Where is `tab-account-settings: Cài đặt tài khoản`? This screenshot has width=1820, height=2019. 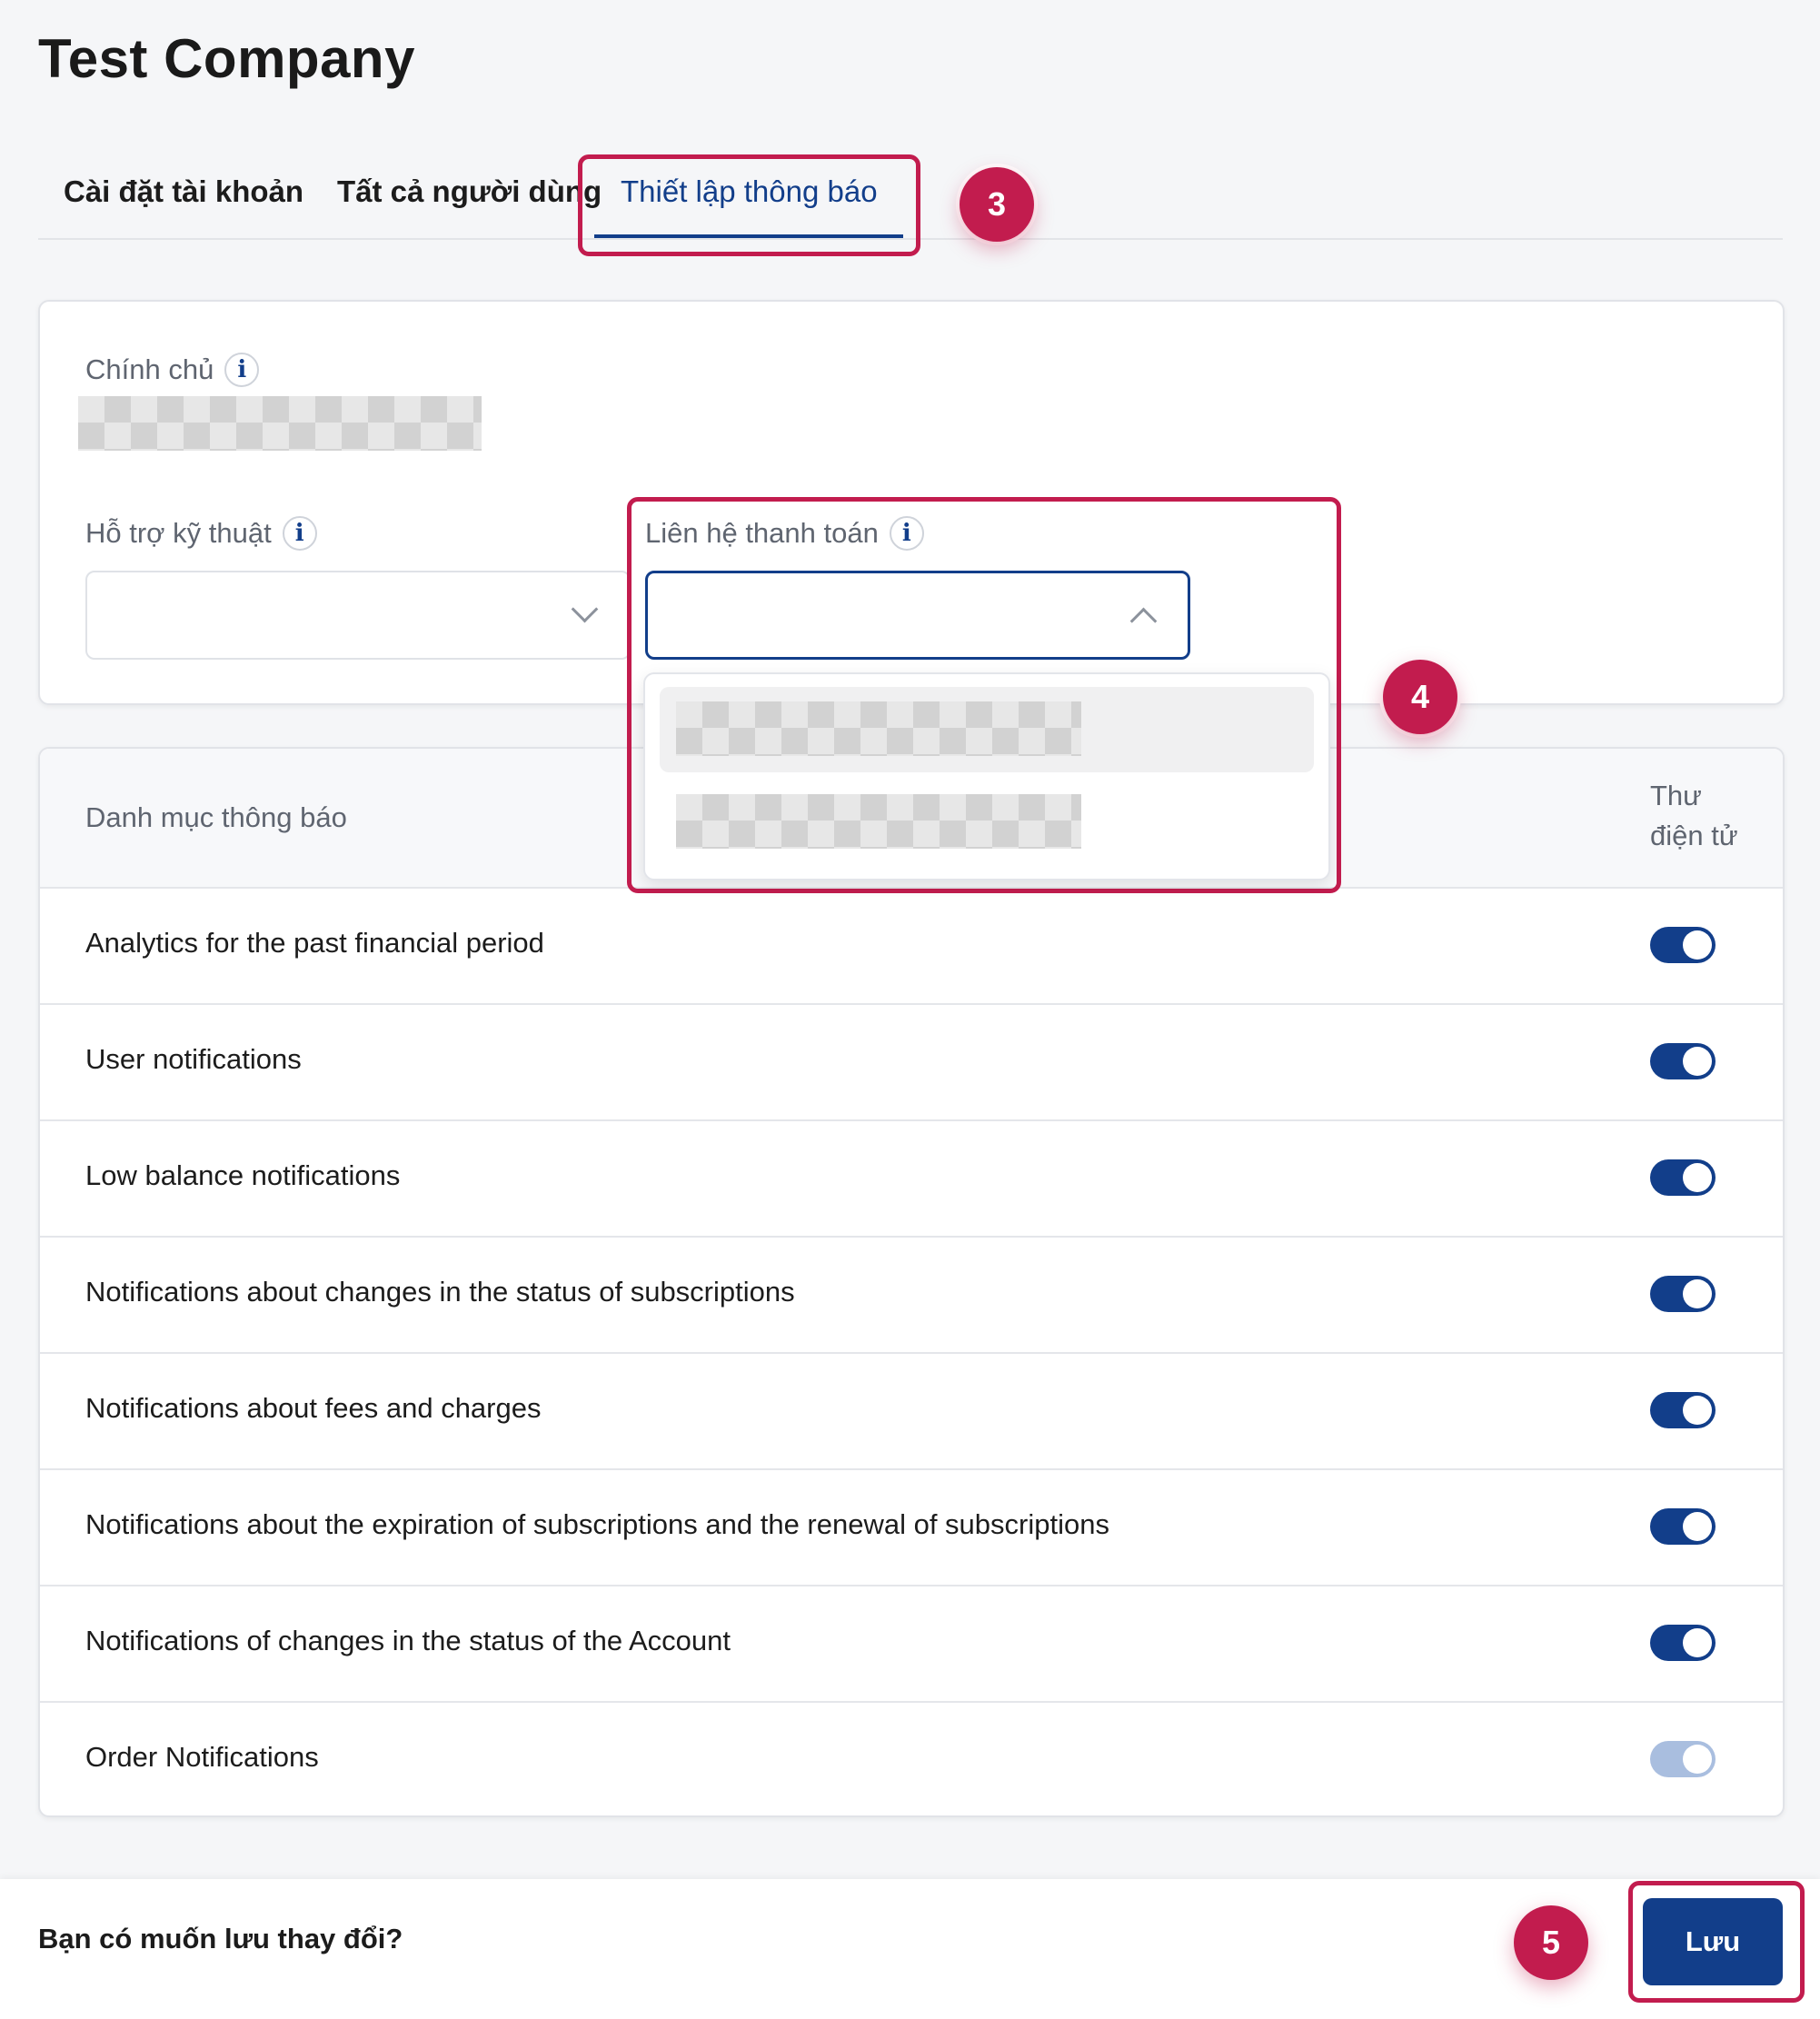
tab-account-settings: Cài đặt tài khoản is located at coordinates (184, 192).